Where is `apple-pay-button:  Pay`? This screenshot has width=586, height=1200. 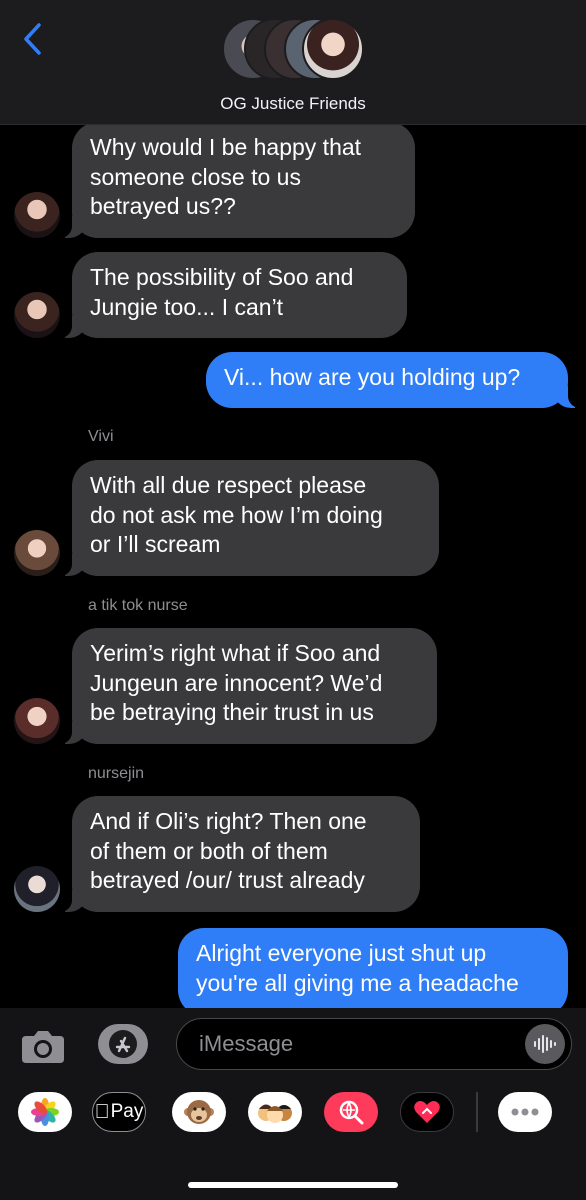 apple-pay-button:  Pay is located at coordinates (119, 1112).